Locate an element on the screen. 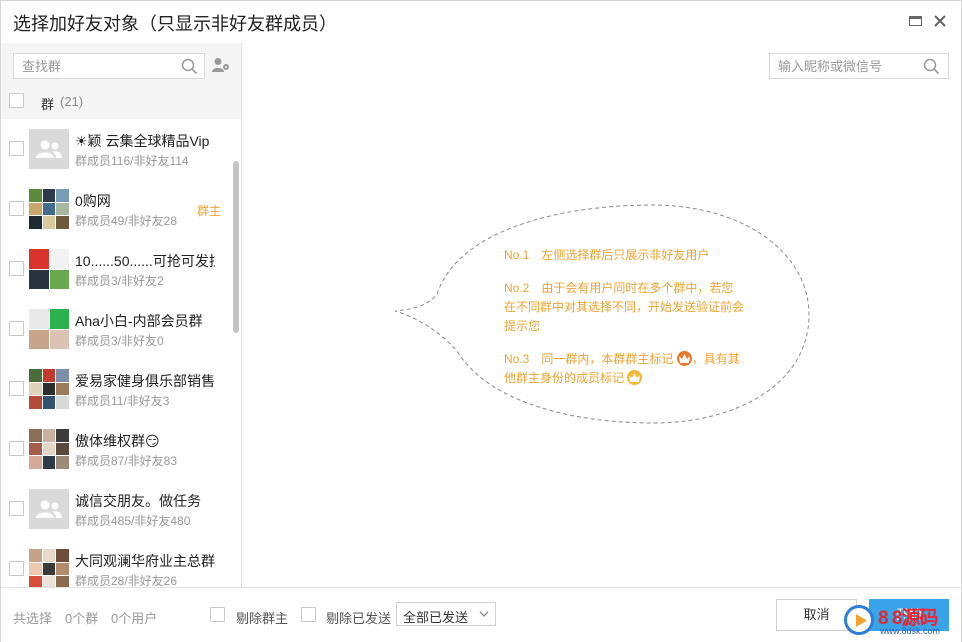 This screenshot has height=642, width=962. close-button is located at coordinates (940, 21).